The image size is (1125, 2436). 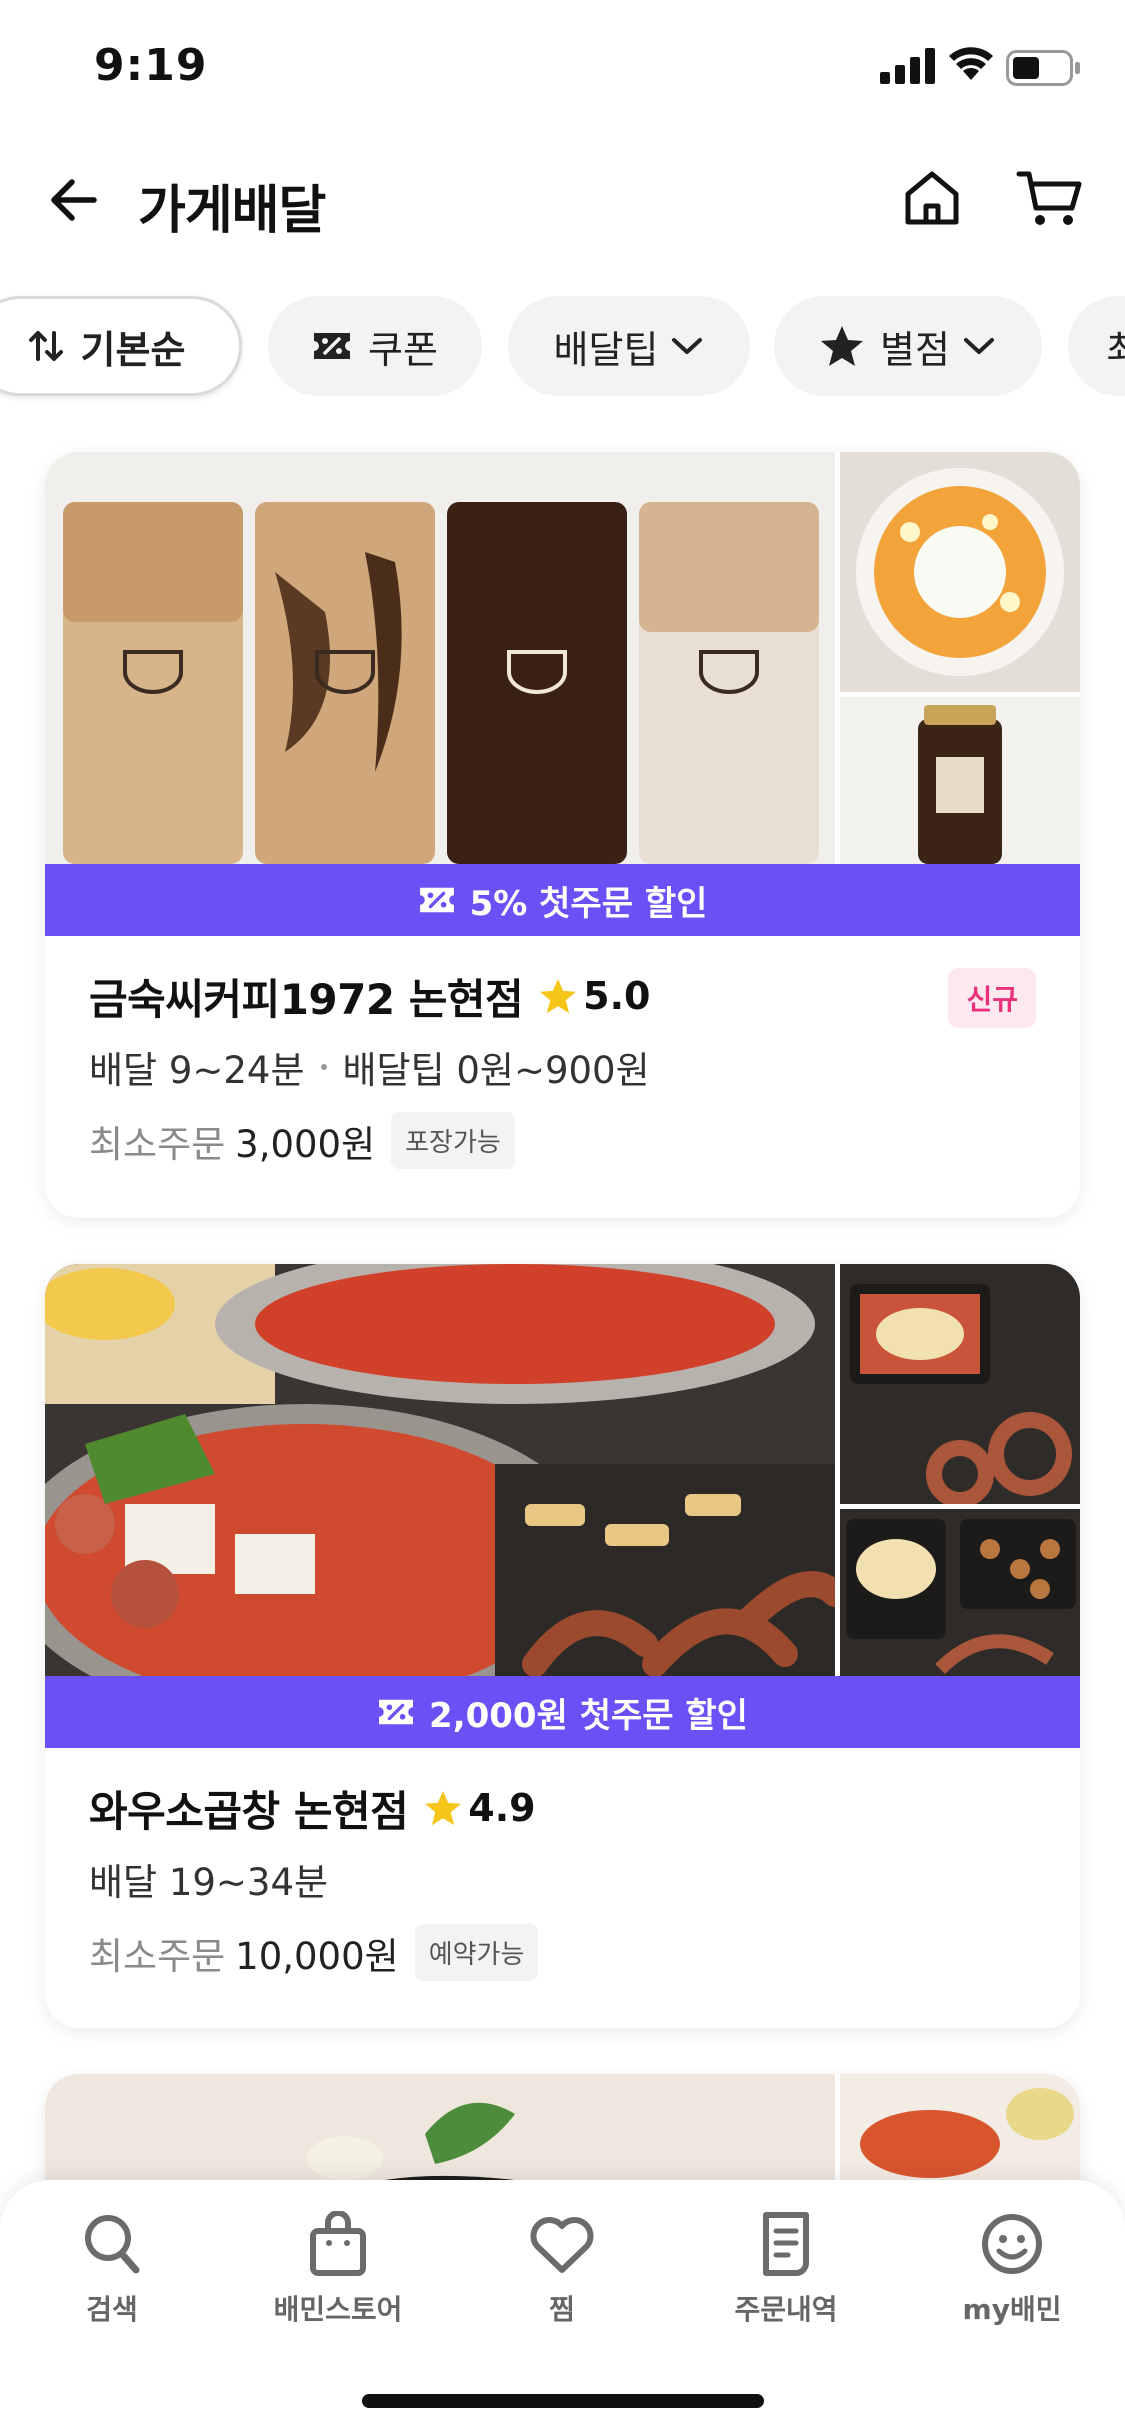 What do you see at coordinates (496, 1070) in the screenshot?
I see `delivery-tip: 배달팁 0원~900원` at bounding box center [496, 1070].